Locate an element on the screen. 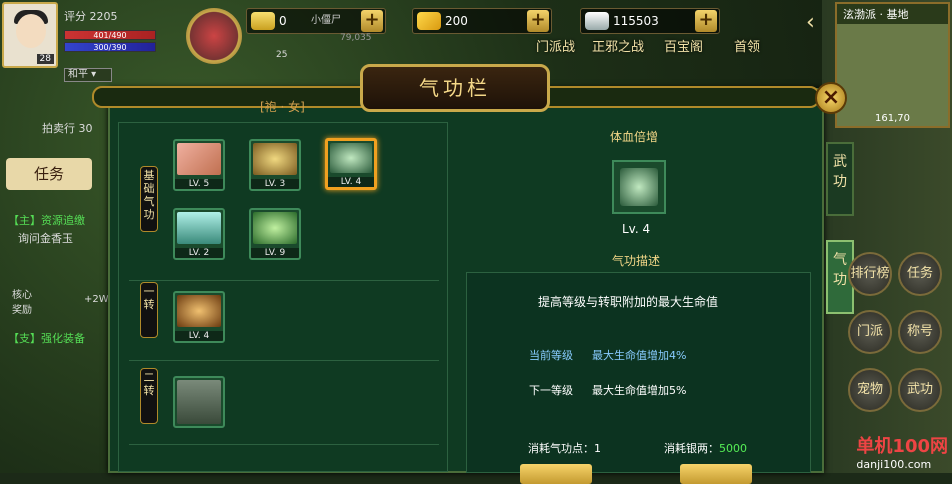  panel-subtitle: [袍 · 女] is located at coordinates (282, 107).